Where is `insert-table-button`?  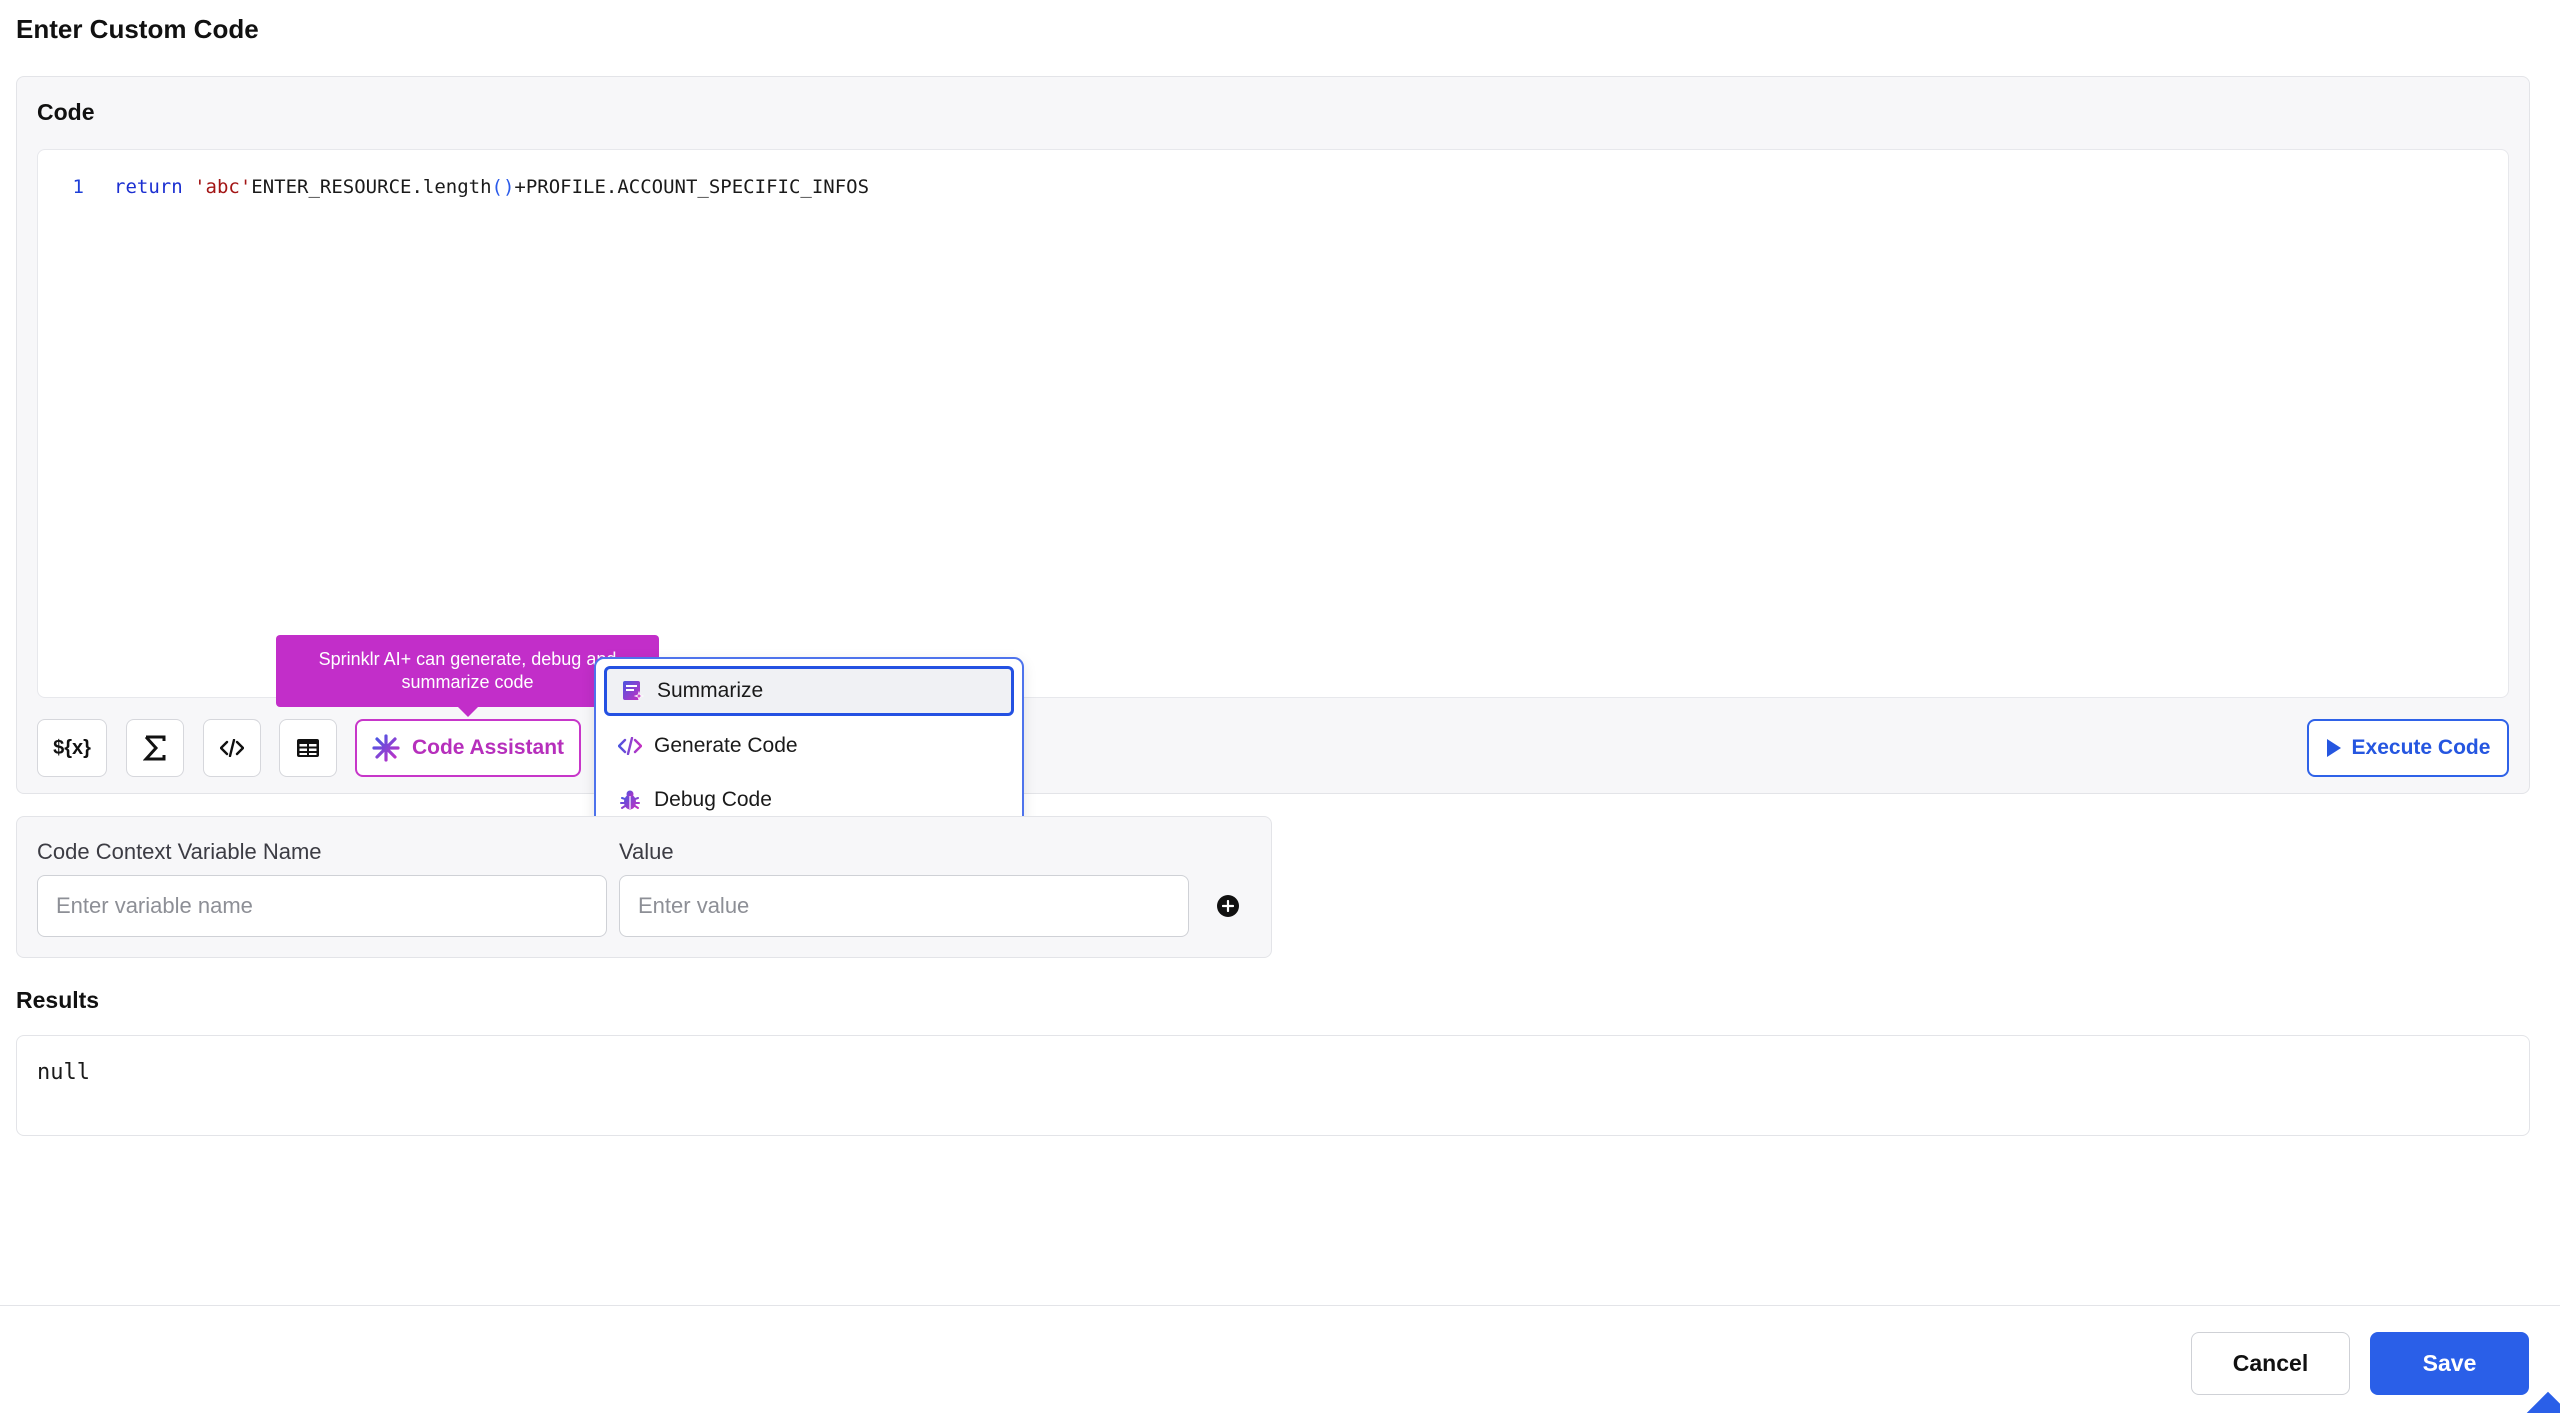 insert-table-button is located at coordinates (308, 748).